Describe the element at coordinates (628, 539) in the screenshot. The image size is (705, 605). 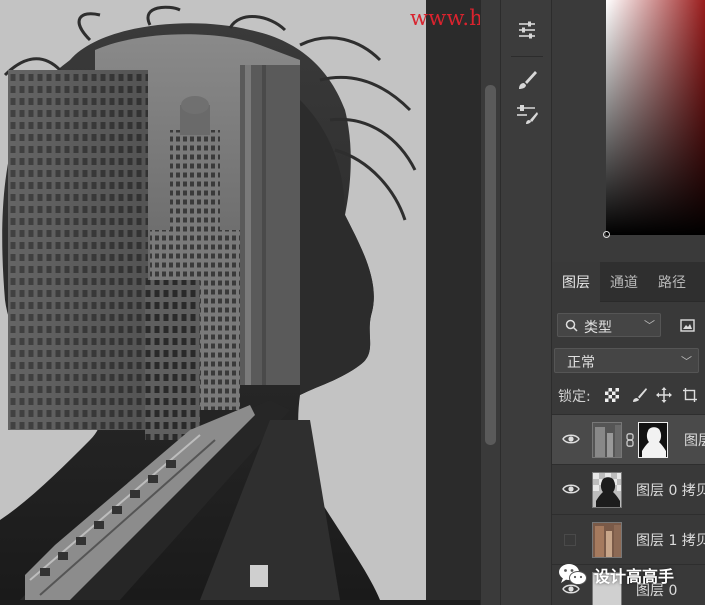
I see `layer-row: 图层 1 拷贝` at that location.